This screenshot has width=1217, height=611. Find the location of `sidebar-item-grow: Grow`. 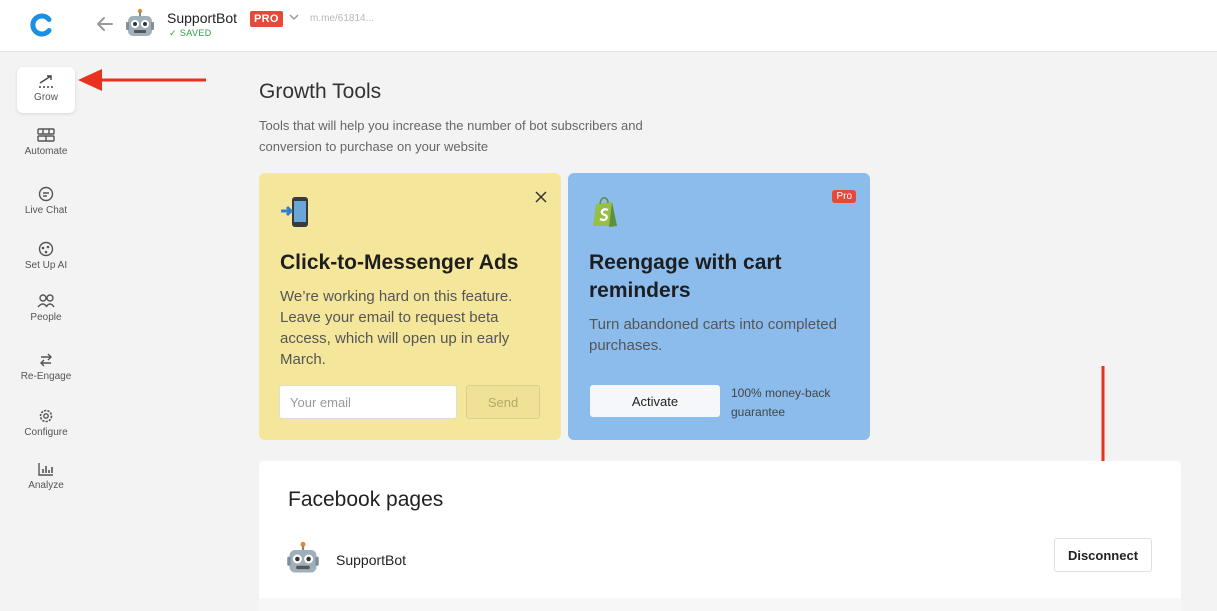

sidebar-item-grow: Grow is located at coordinates (46, 90).